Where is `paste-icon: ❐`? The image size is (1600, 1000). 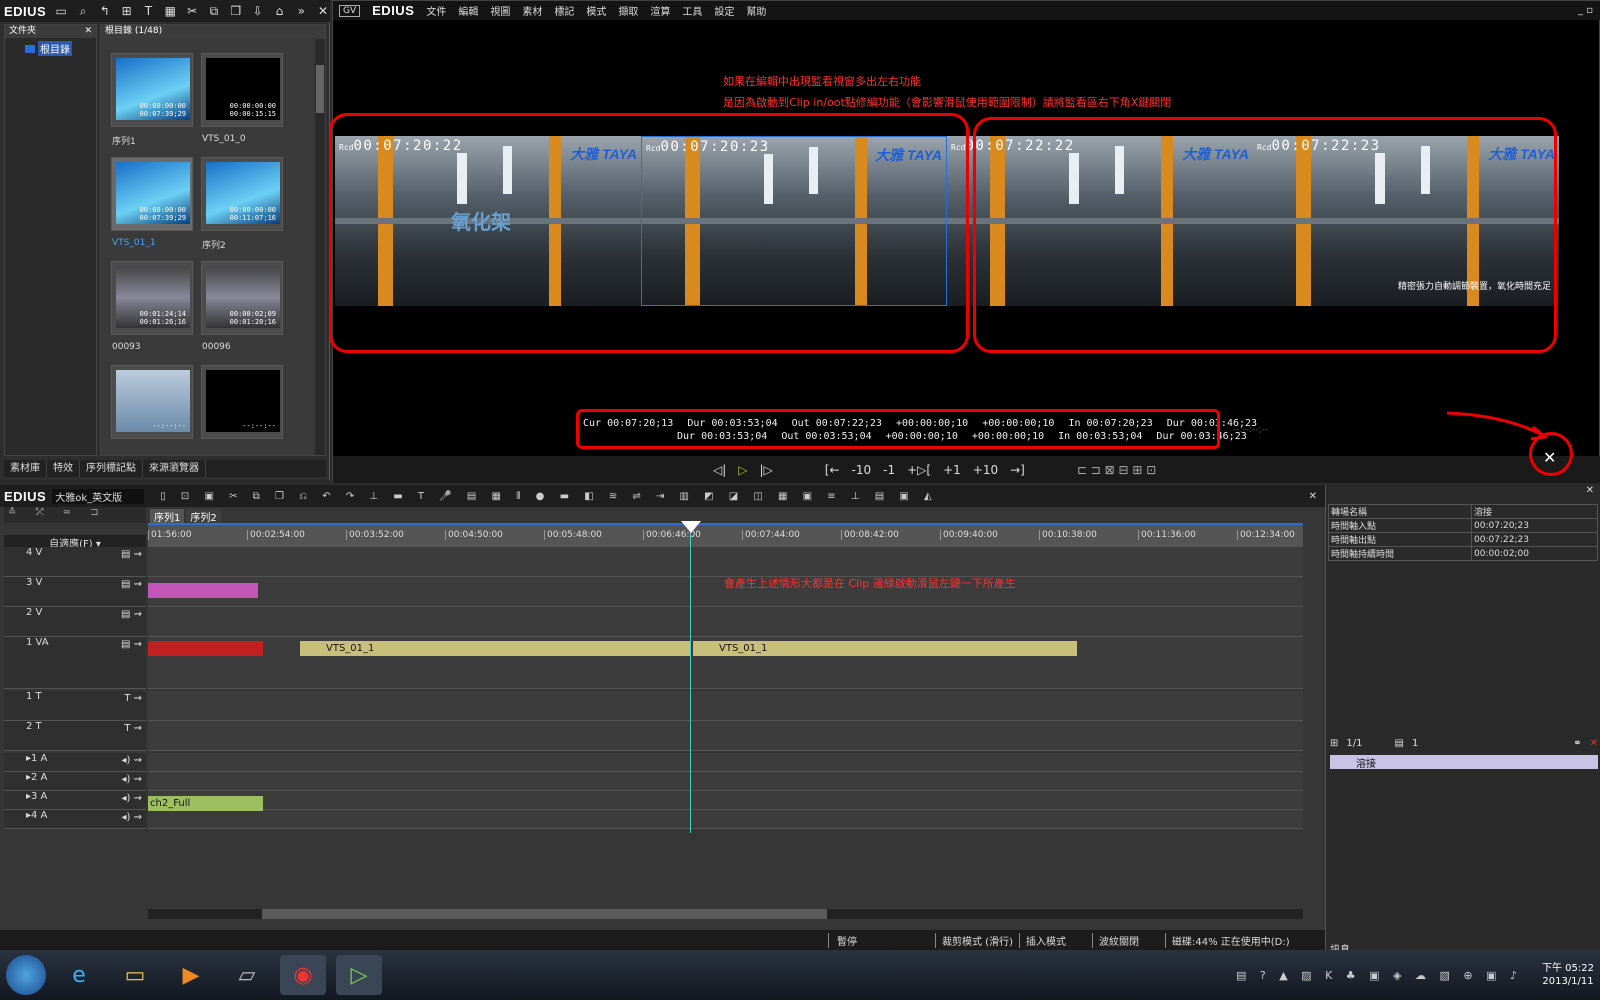
paste-icon: ❐ is located at coordinates (236, 11).